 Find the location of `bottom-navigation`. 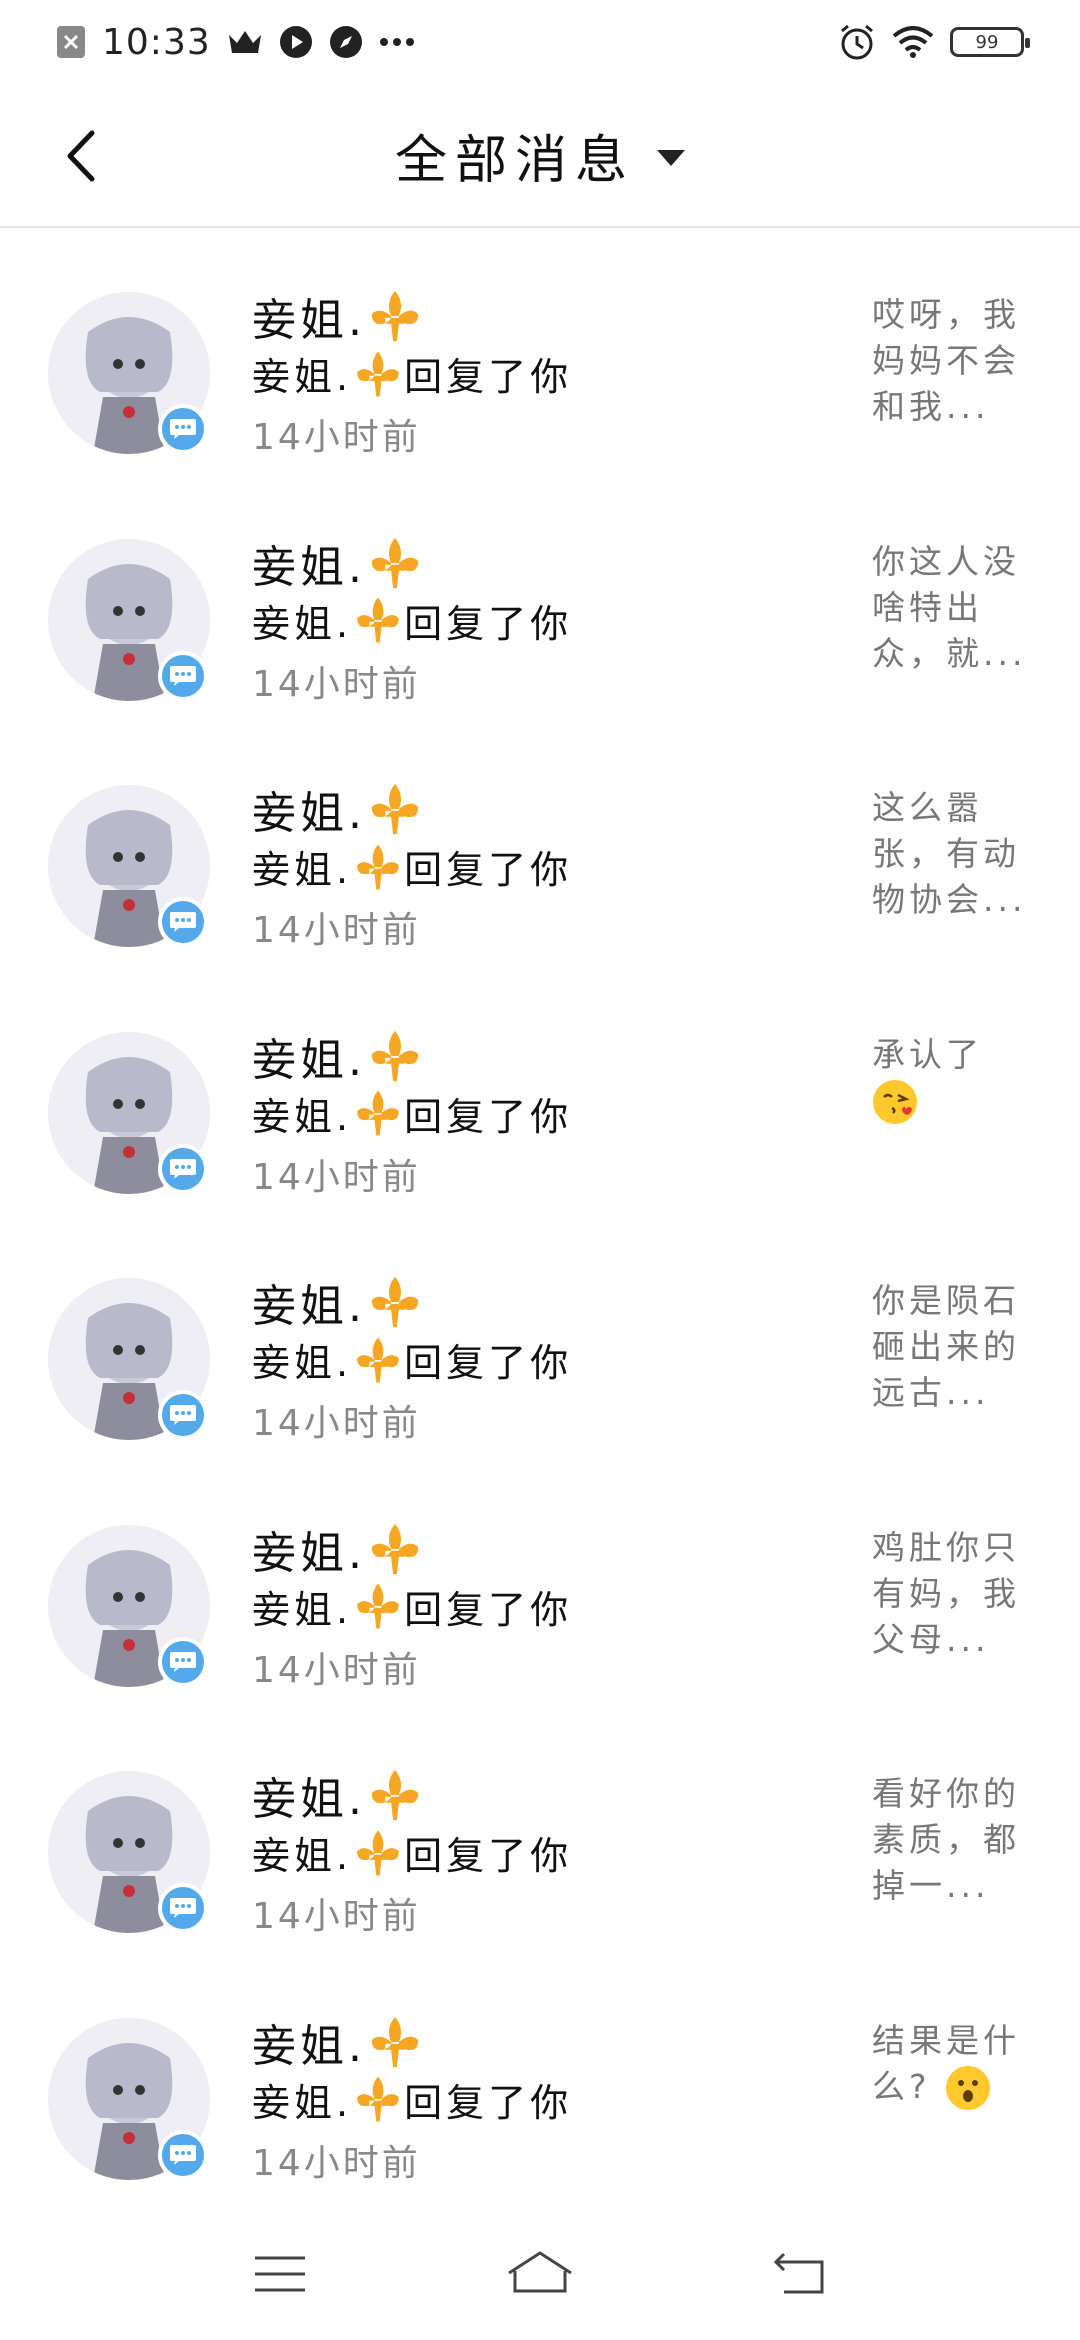

bottom-navigation is located at coordinates (540, 2274).